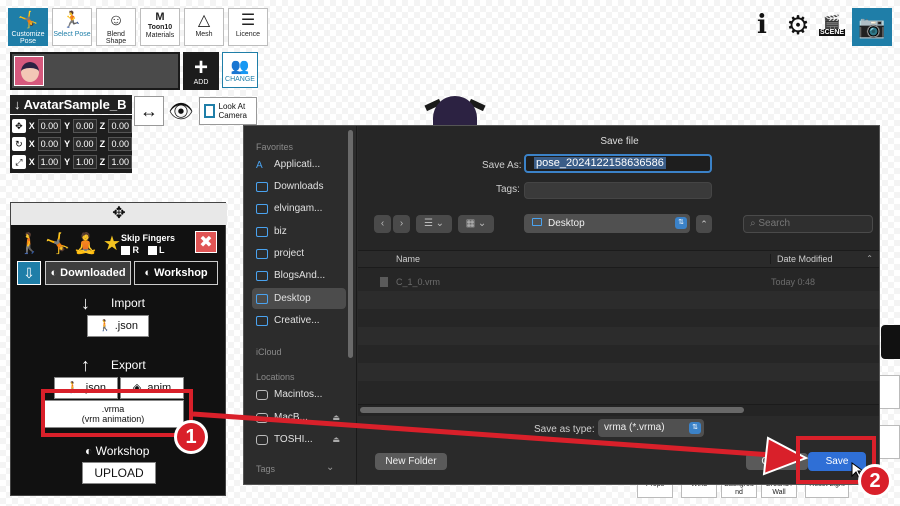 The image size is (900, 506). What do you see at coordinates (411, 461) in the screenshot?
I see `new-folder-button: New Folder` at bounding box center [411, 461].